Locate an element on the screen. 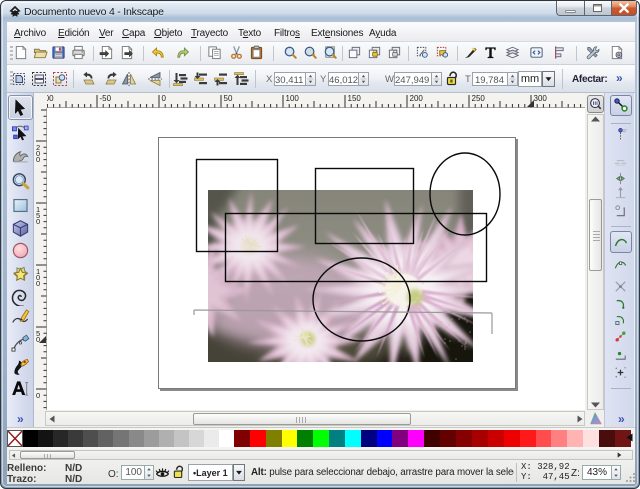 The image size is (640, 489). svg-text: 100 is located at coordinates (293, 98).